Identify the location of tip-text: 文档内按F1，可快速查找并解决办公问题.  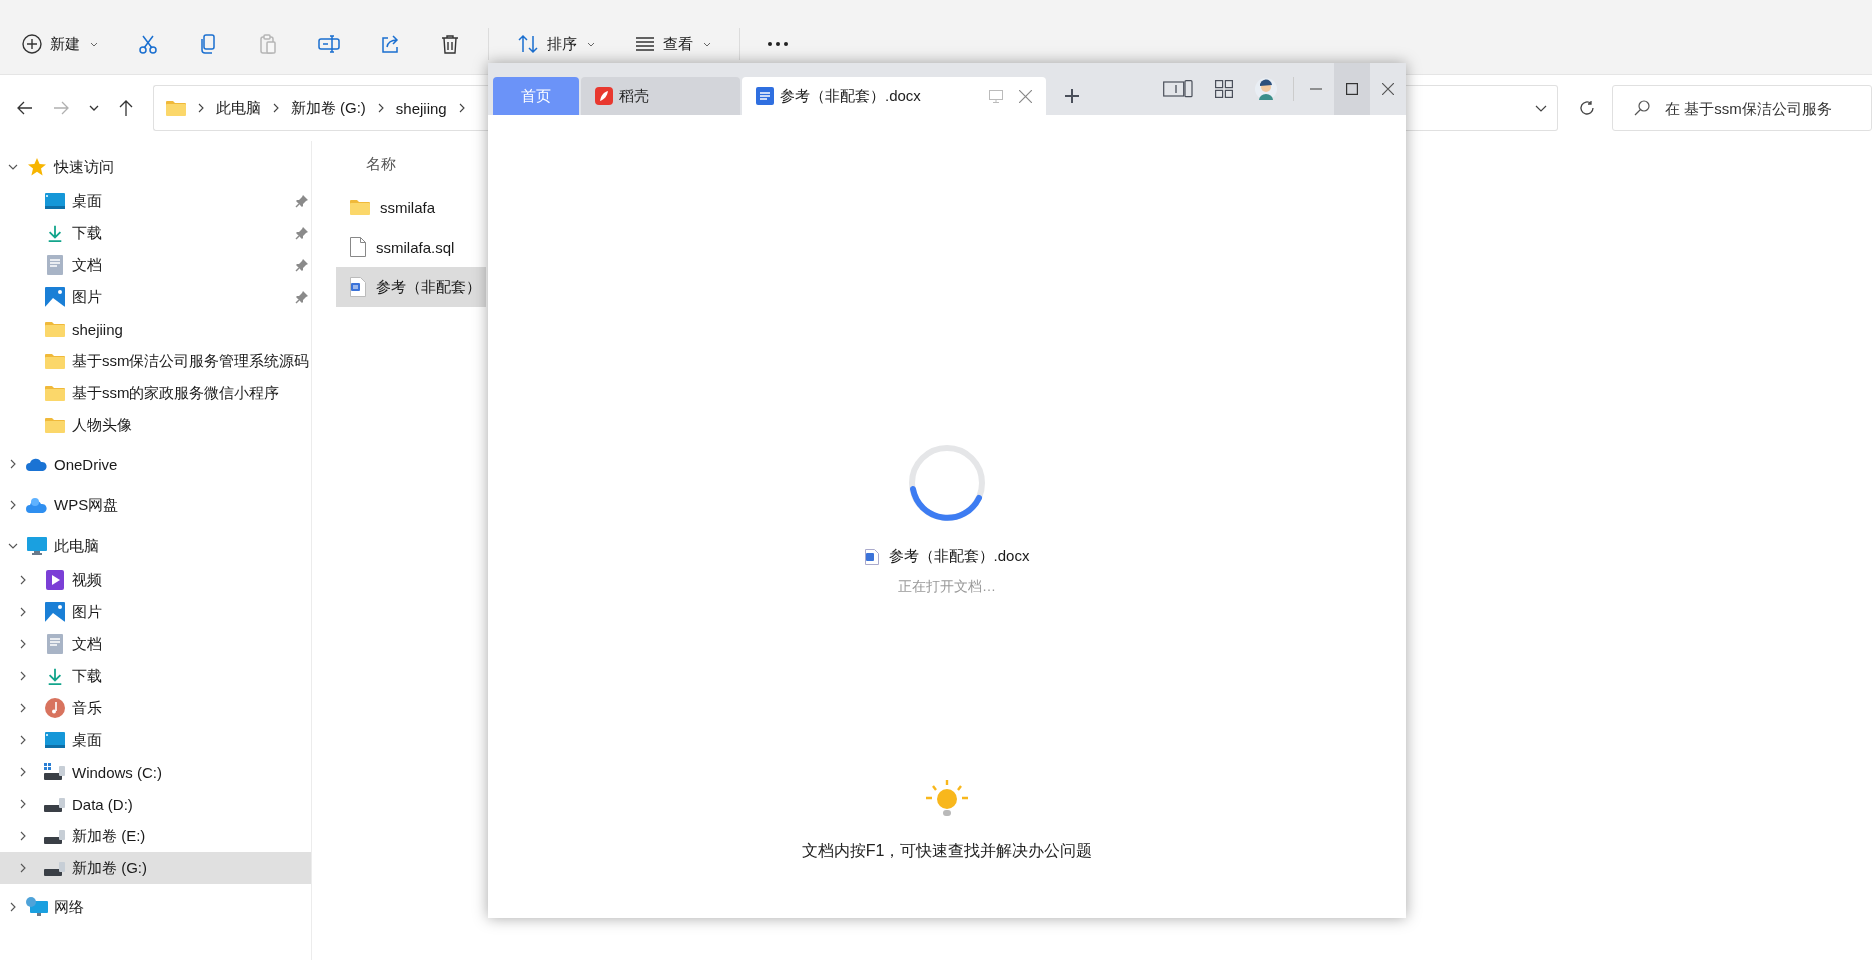
(947, 851).